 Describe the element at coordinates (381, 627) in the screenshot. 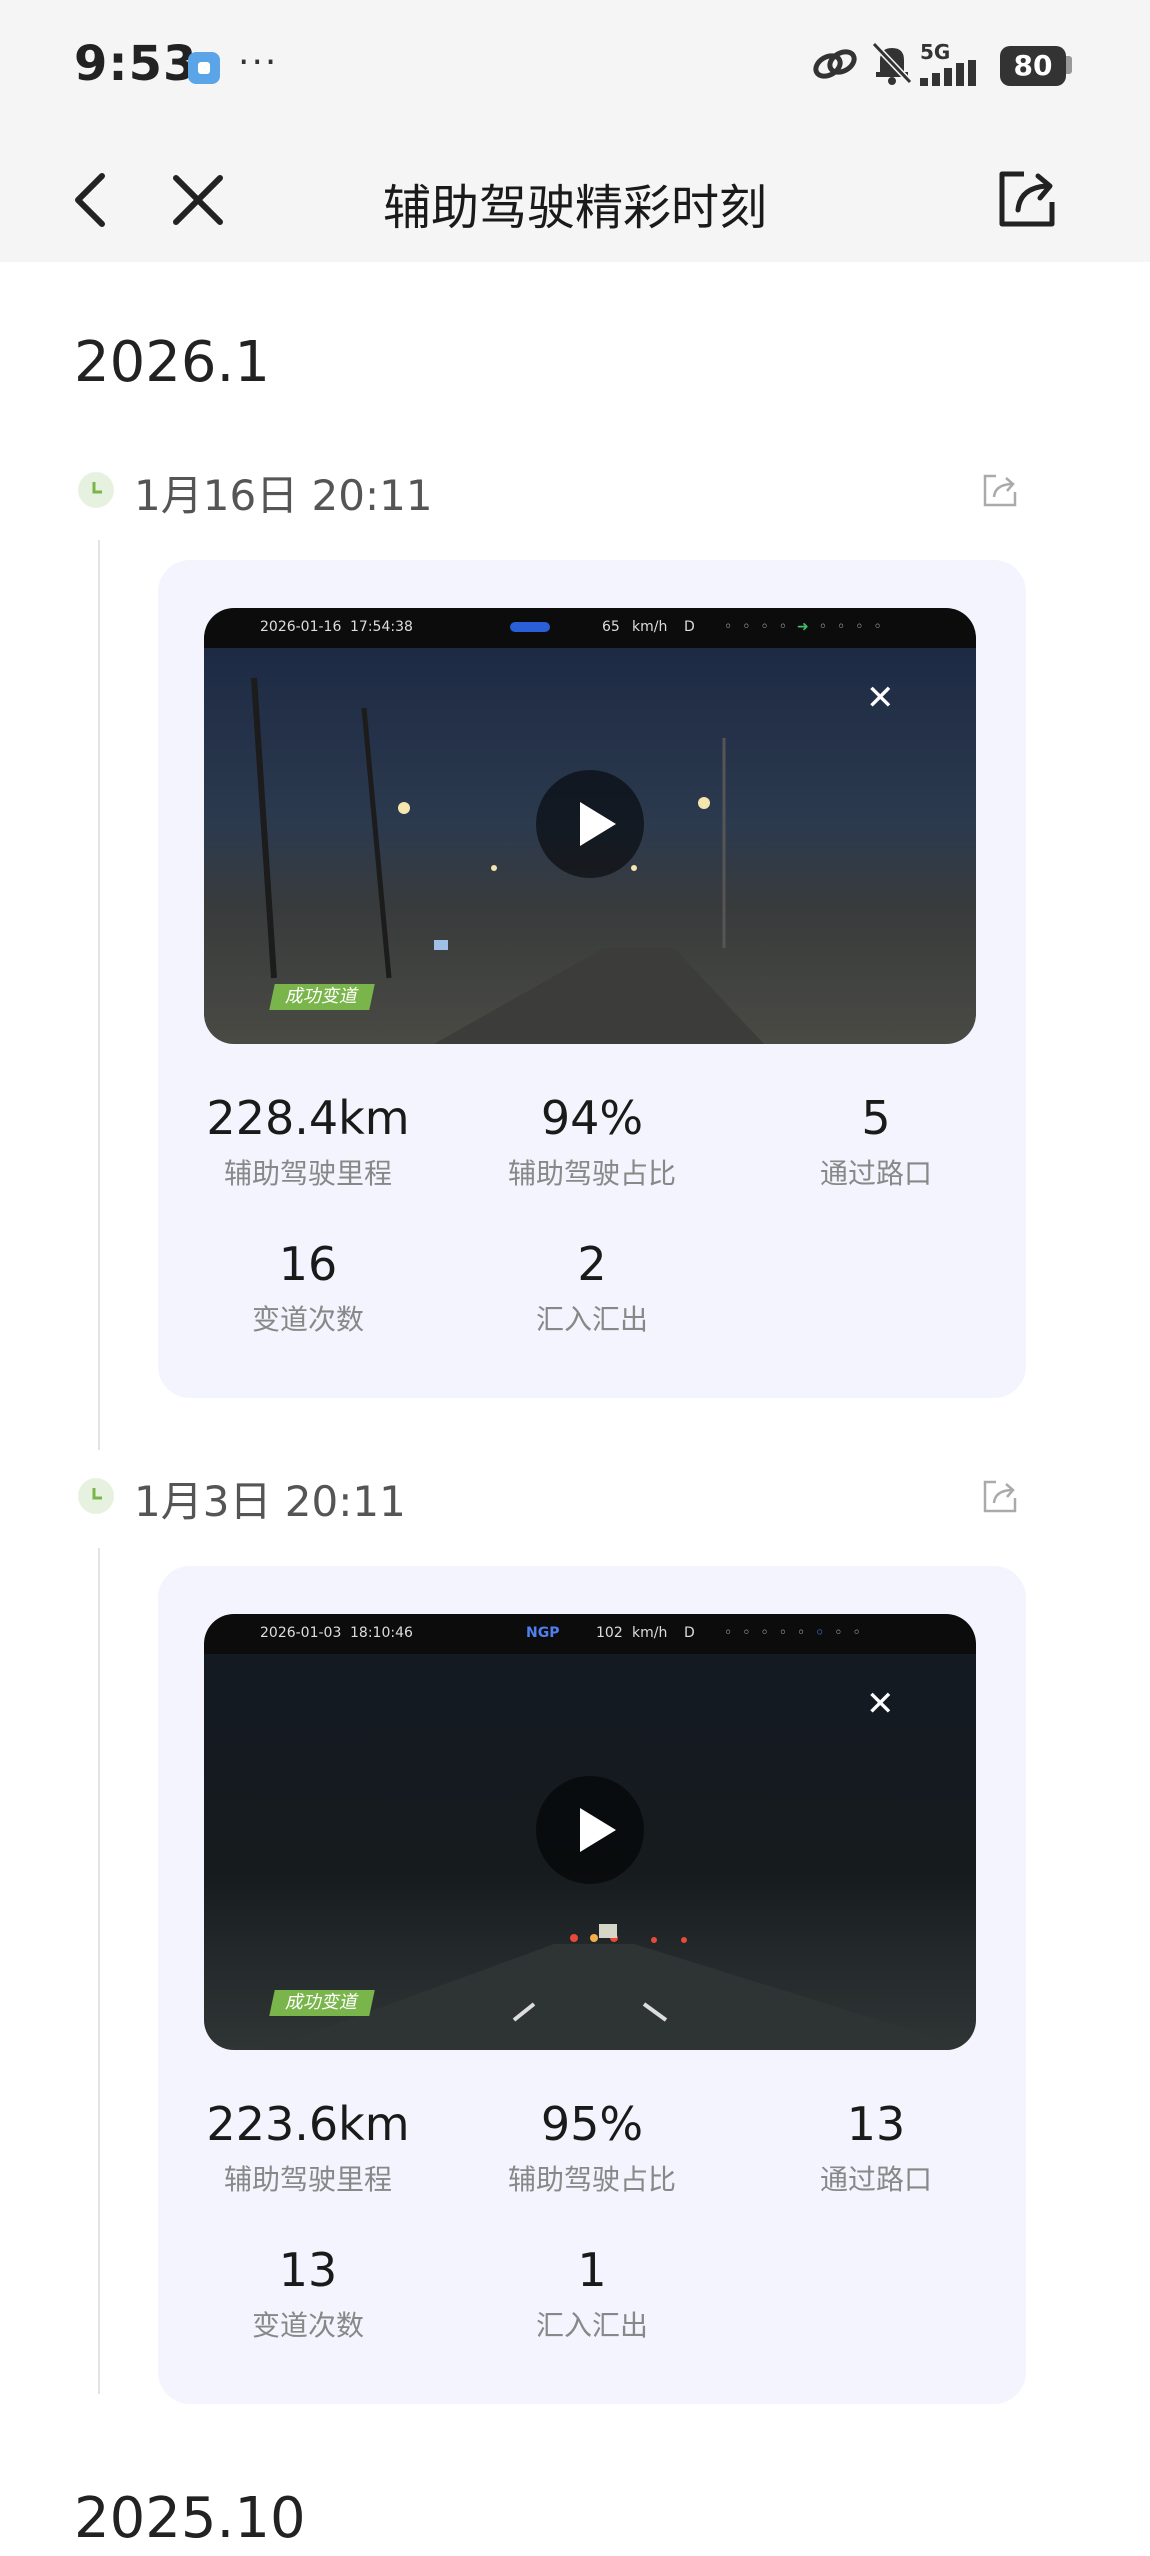

I see `hud-time: 17:54:38` at that location.